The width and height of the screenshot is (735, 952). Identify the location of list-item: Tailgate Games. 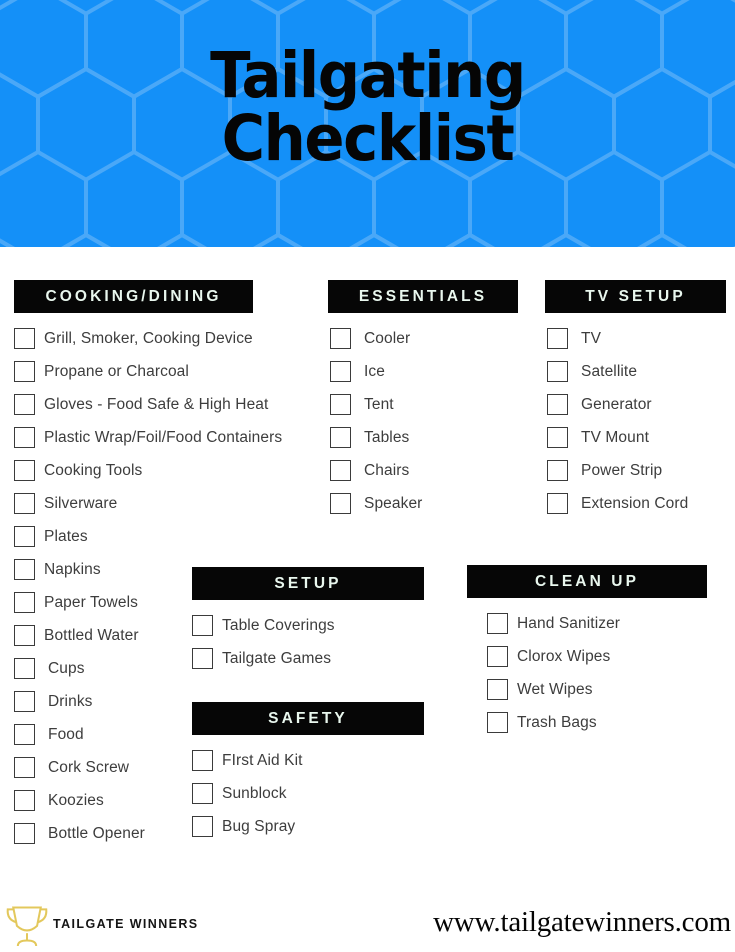
(308, 658).